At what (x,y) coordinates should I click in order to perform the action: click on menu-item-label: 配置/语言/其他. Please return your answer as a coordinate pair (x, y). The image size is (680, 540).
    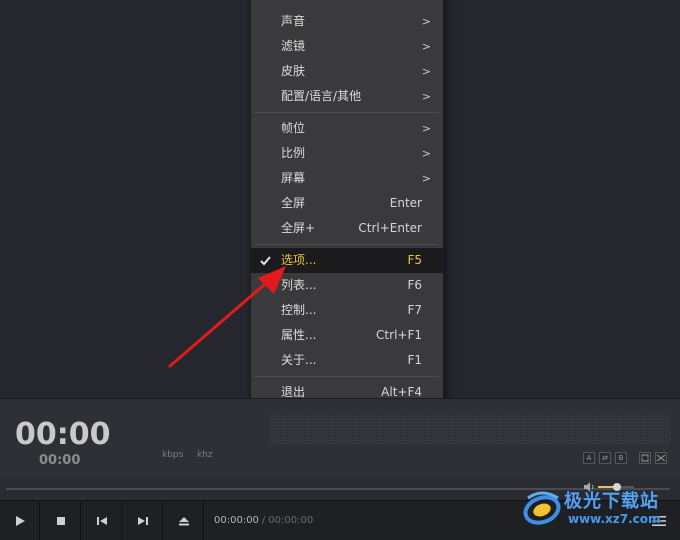
    Looking at the image, I should click on (321, 96).